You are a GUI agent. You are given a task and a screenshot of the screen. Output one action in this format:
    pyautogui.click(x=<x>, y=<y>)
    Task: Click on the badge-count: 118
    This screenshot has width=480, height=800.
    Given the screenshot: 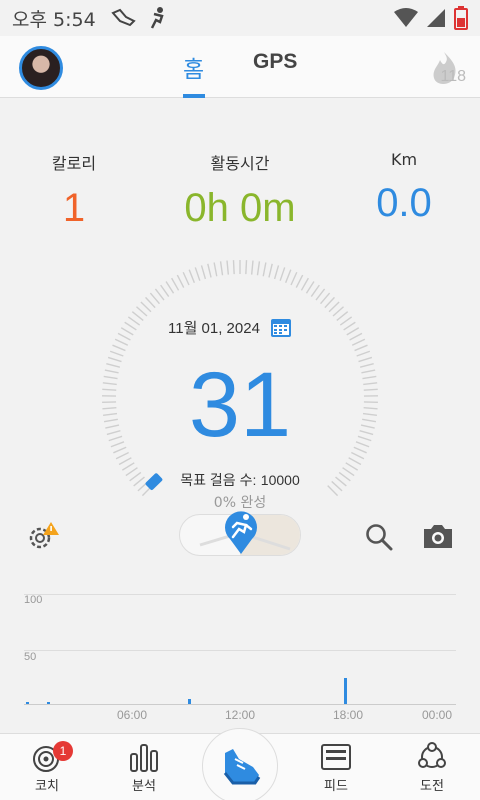 What is the action you would take?
    pyautogui.click(x=453, y=76)
    